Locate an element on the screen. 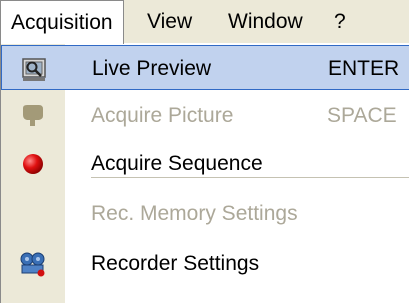 The height and width of the screenshot is (303, 409). menu-acquisition: Acquisition is located at coordinates (62, 22).